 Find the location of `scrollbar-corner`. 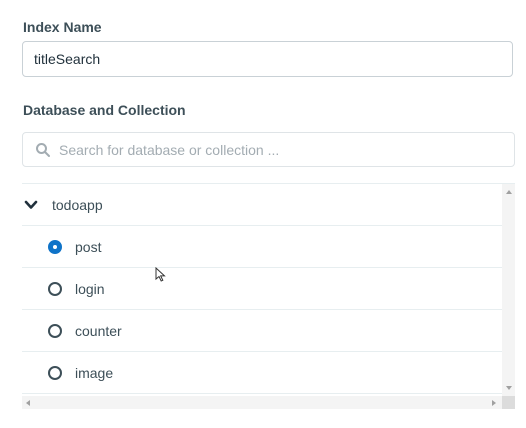

scrollbar-corner is located at coordinates (508, 402).